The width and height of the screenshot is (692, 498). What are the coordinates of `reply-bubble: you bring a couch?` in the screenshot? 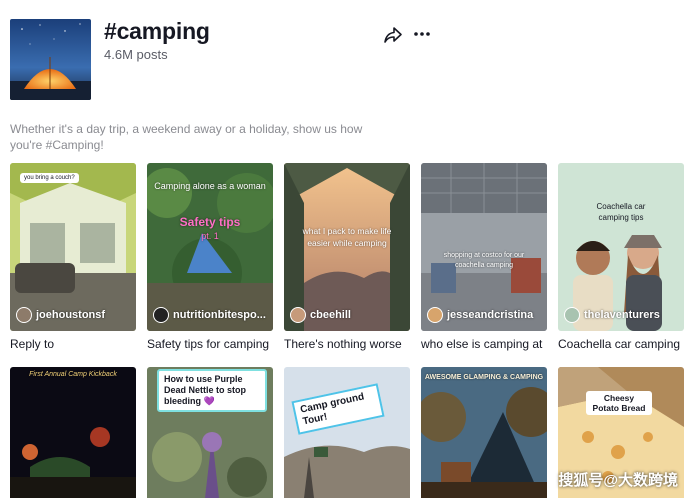 It's located at (49, 178).